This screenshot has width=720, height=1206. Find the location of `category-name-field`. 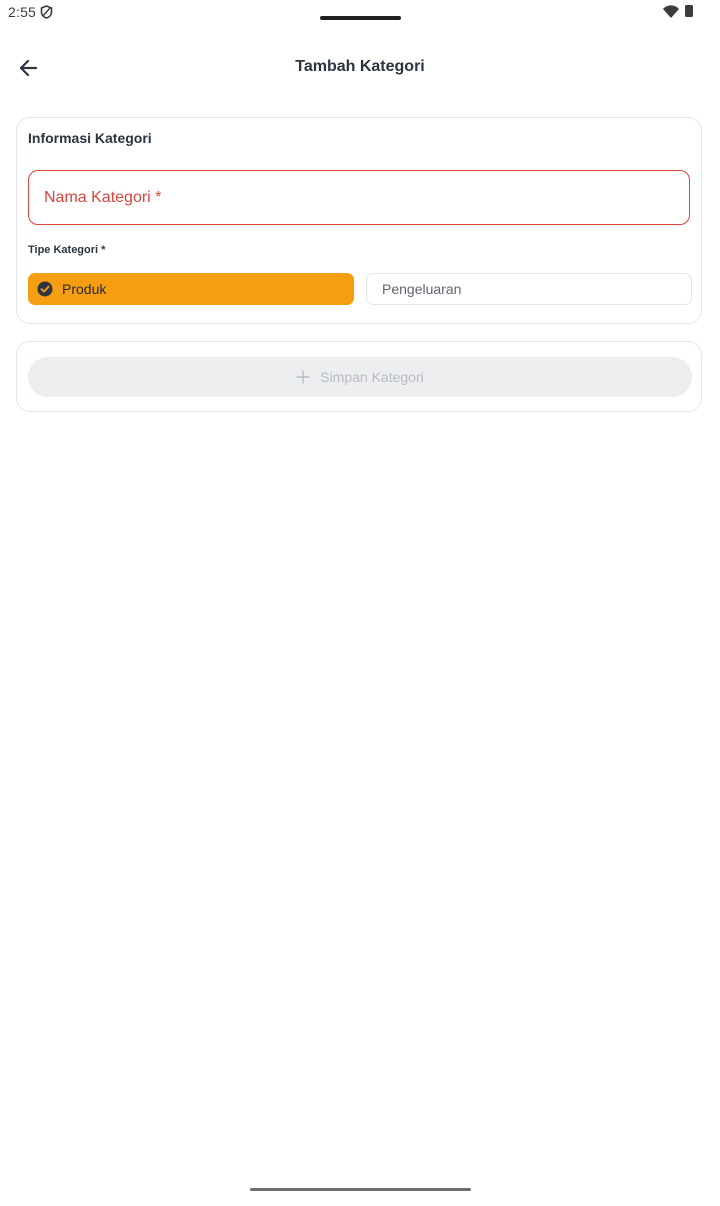

category-name-field is located at coordinates (359, 197).